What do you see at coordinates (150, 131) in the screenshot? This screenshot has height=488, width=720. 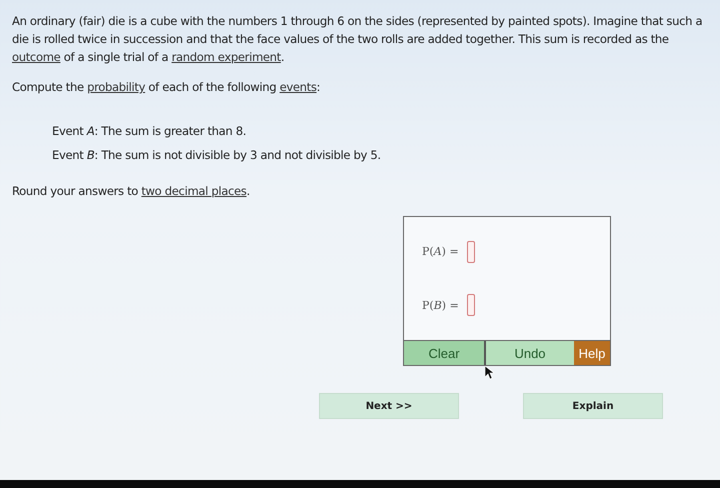 I see `event-definition: Event A: The sum is greater than 8.` at bounding box center [150, 131].